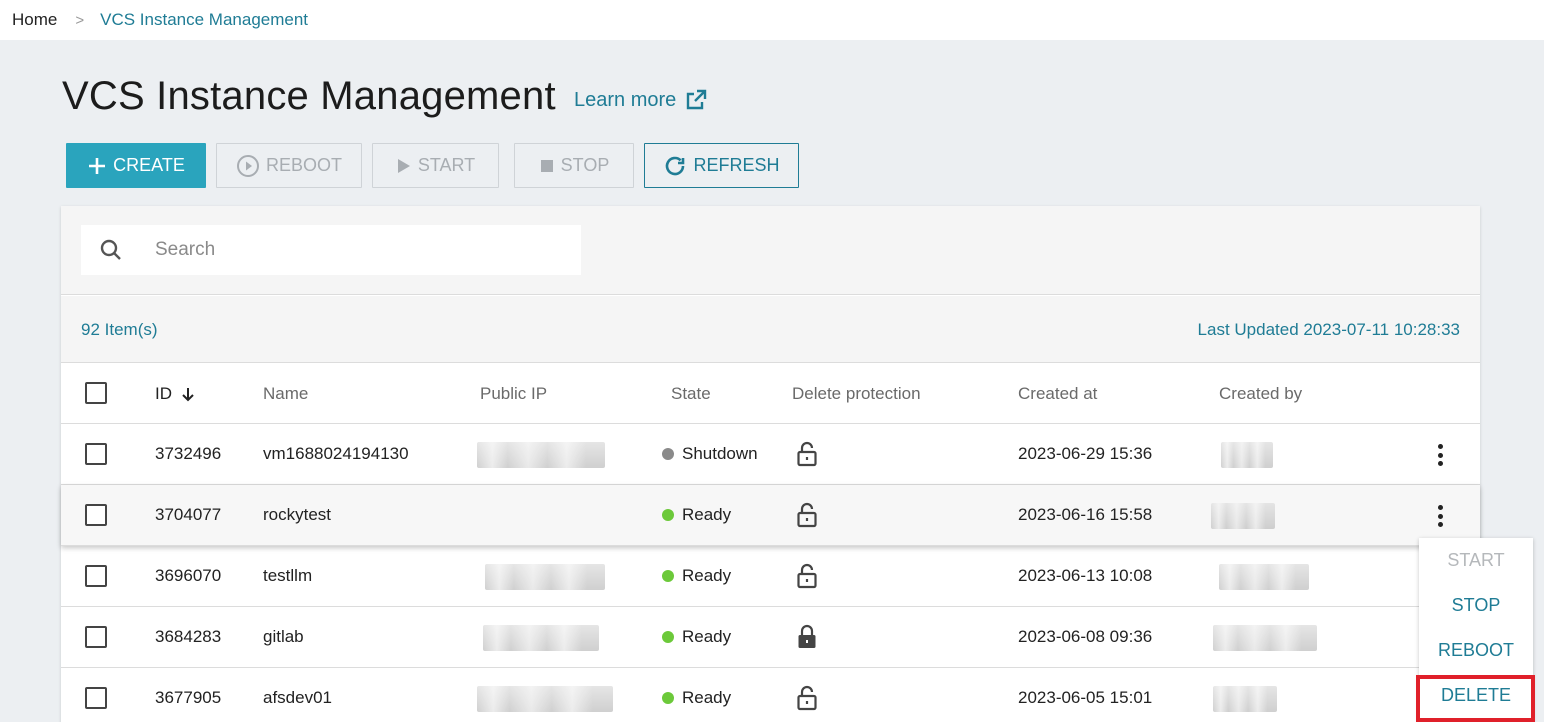  I want to click on row-created-at: 2023-06-05 15:01, so click(1085, 697).